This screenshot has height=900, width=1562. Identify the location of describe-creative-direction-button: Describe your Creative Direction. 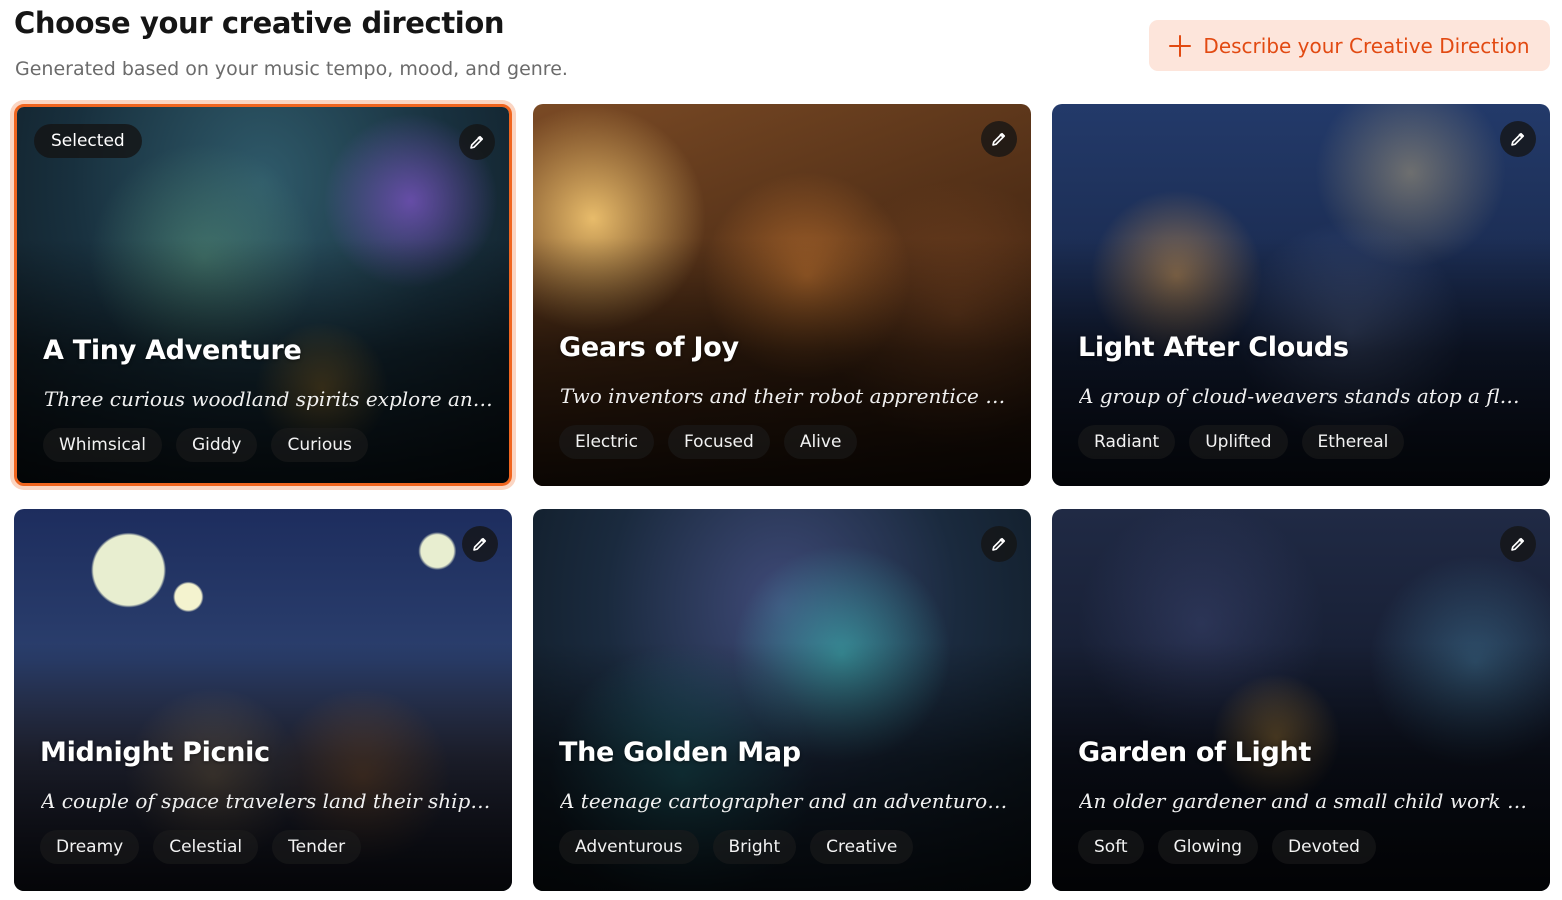
(1349, 45).